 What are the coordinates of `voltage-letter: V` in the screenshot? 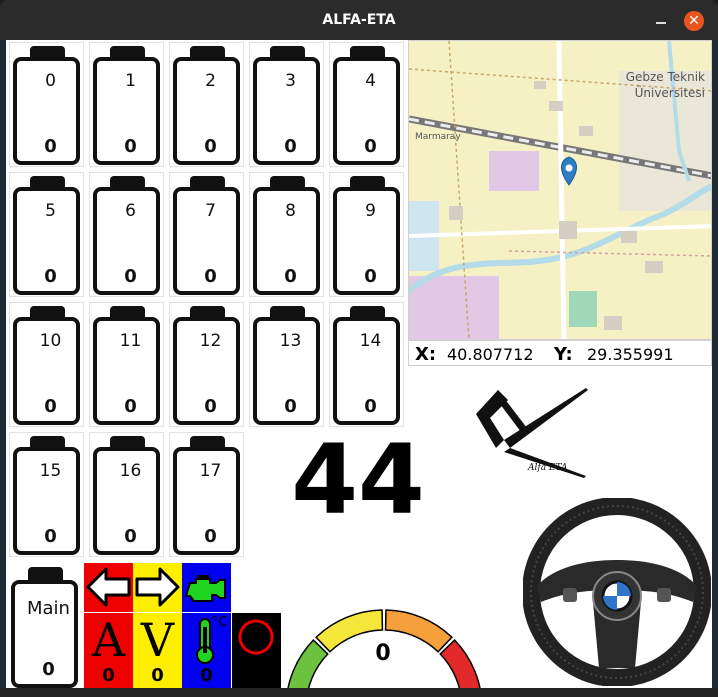 It's located at (157, 640).